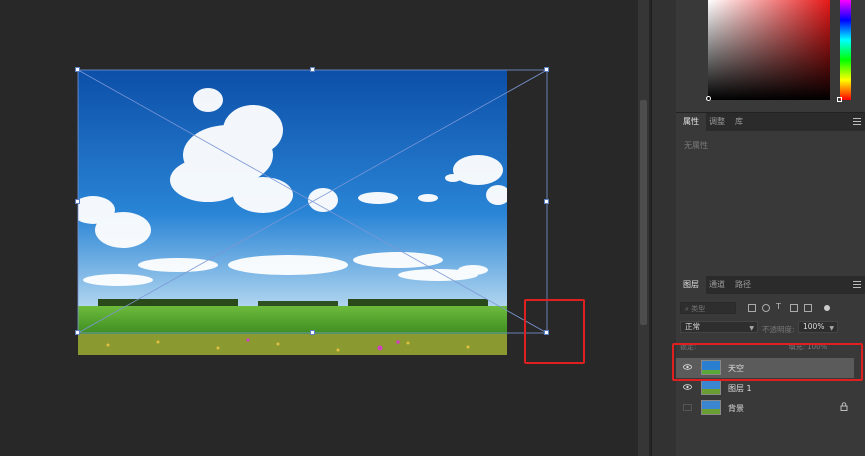 Image resolution: width=865 pixels, height=456 pixels. Describe the element at coordinates (554, 331) in the screenshot. I see `highlight-annotation-handle` at that location.